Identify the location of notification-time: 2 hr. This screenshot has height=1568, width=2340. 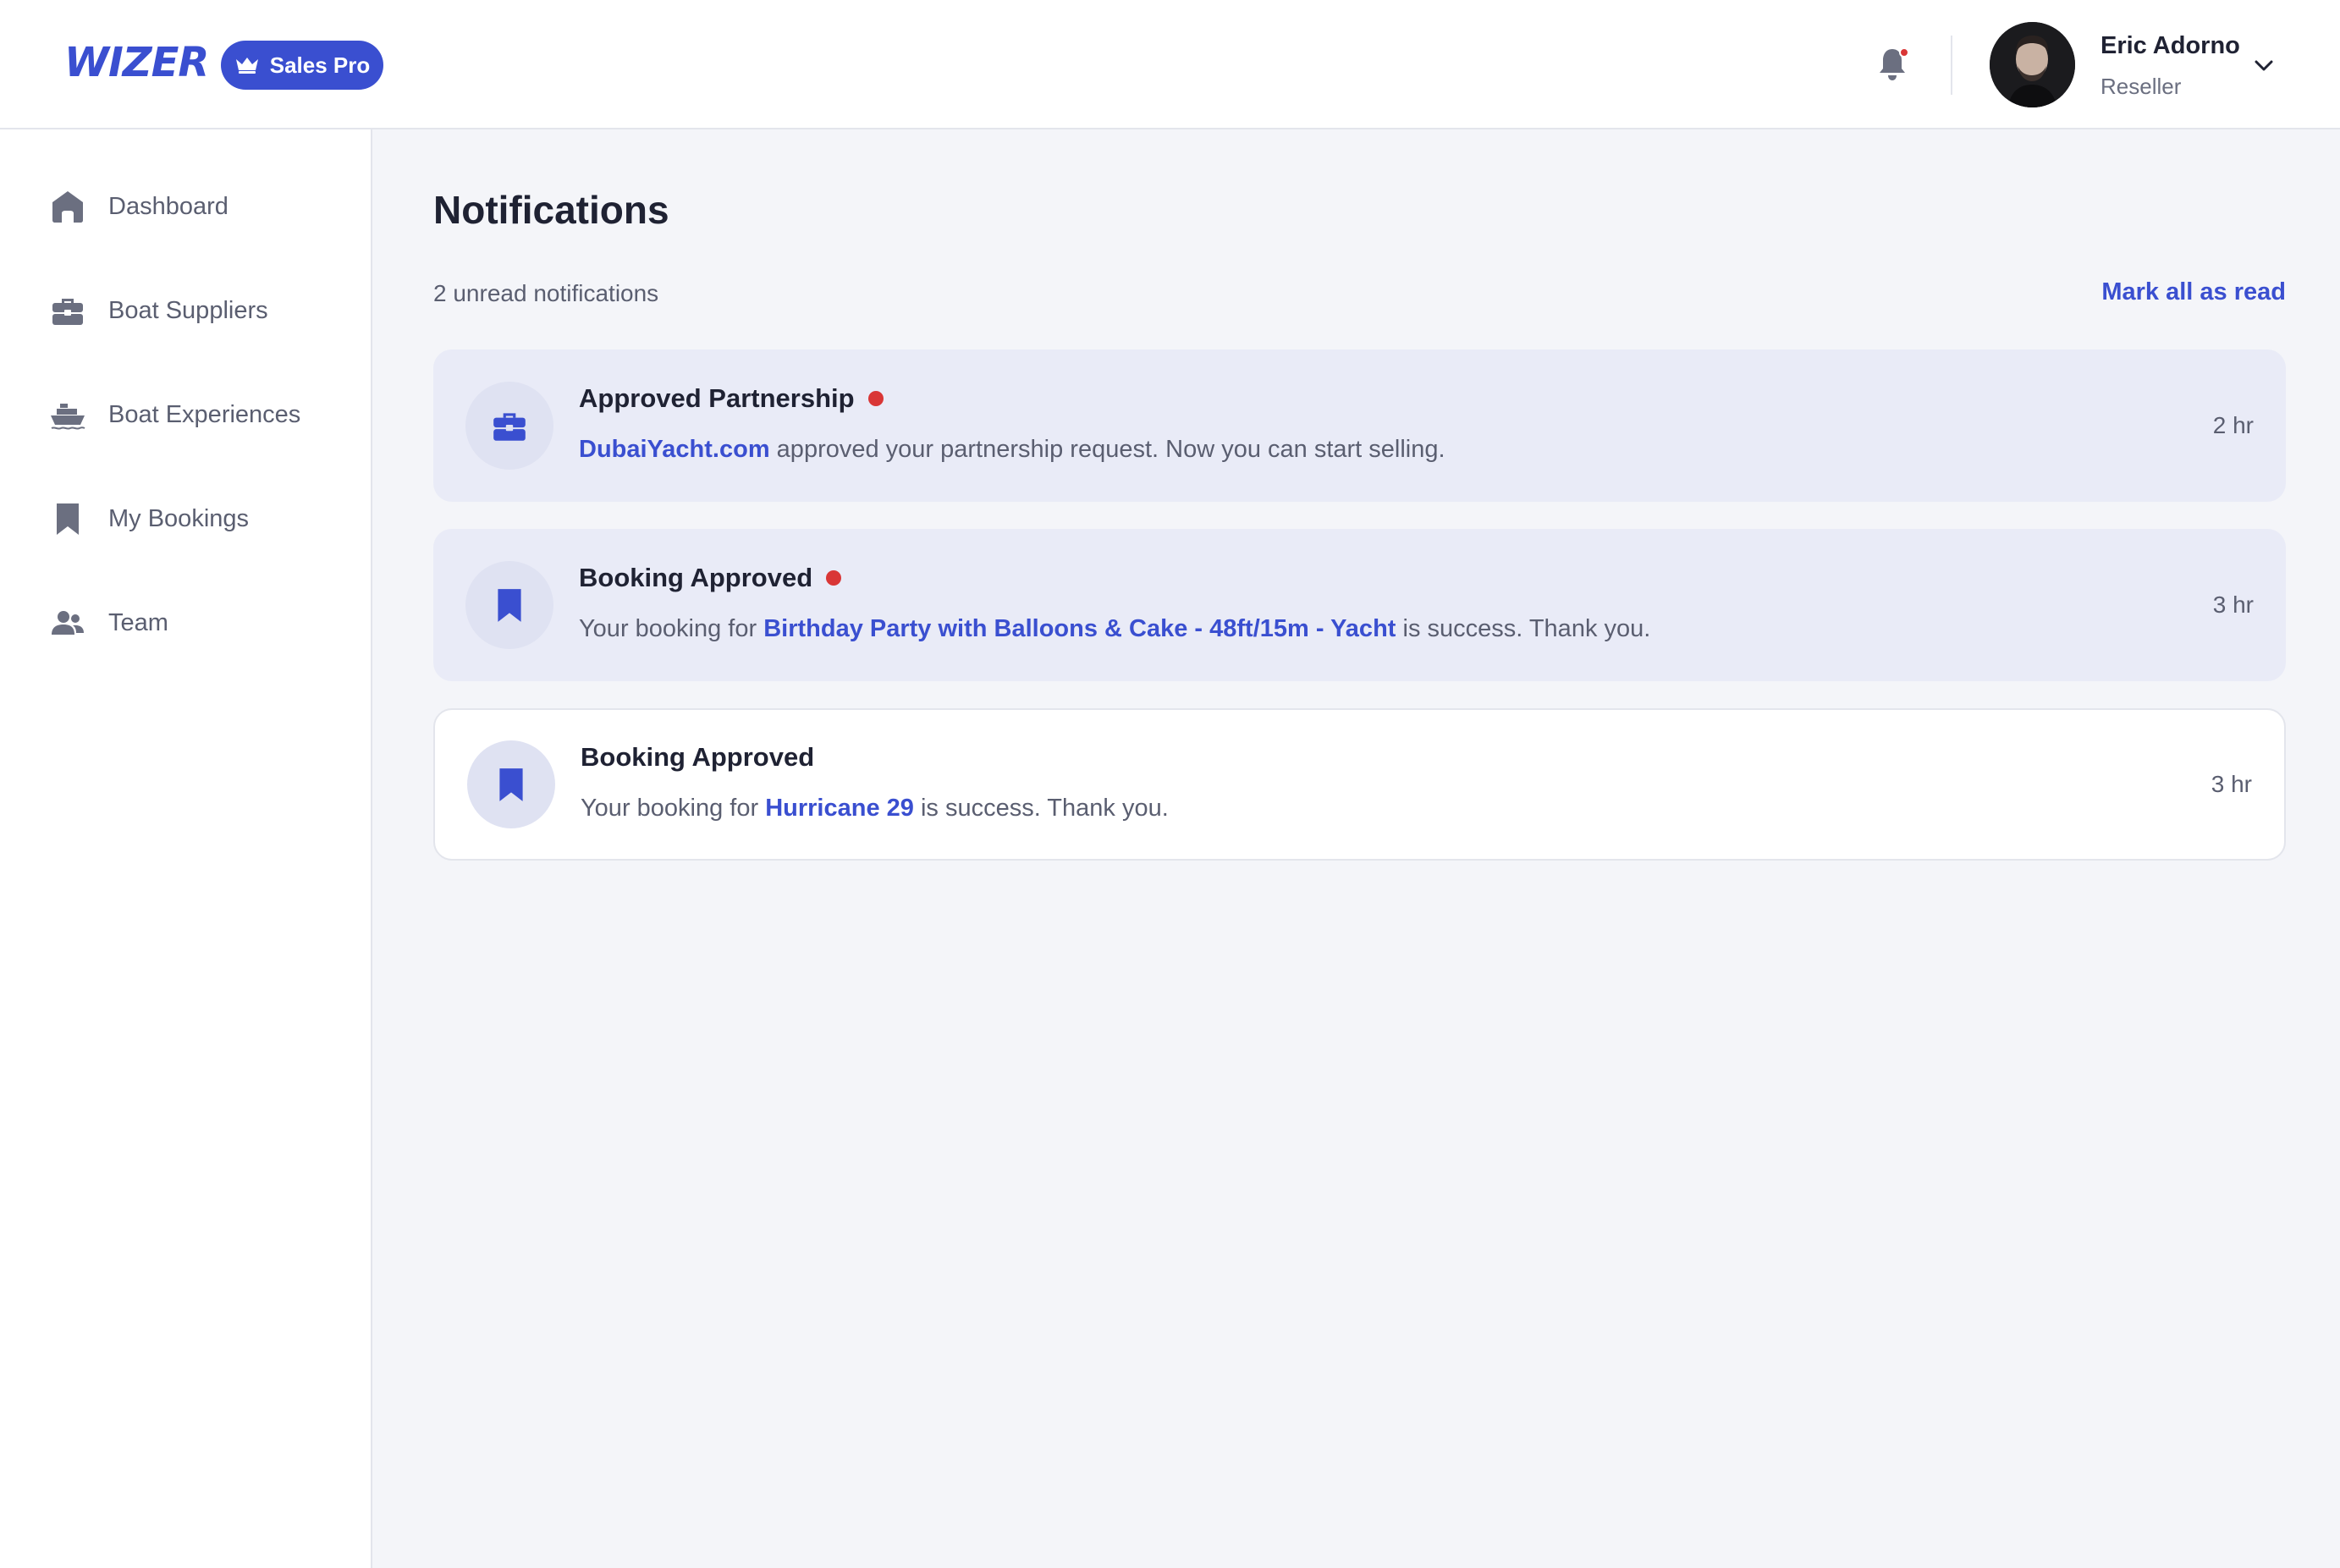
(2233, 425).